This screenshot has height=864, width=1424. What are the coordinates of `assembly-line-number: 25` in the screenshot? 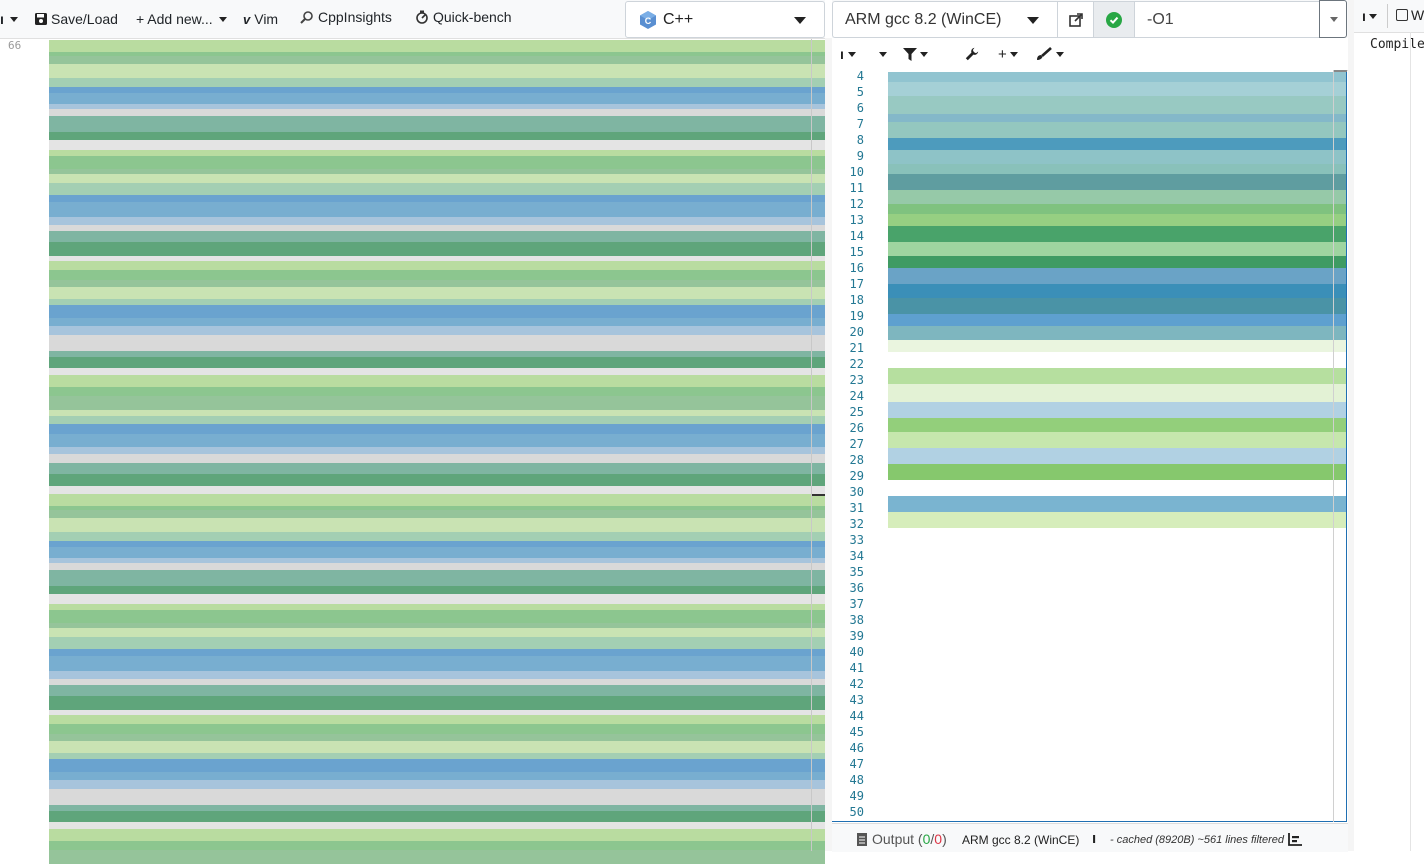 It's located at (856, 412).